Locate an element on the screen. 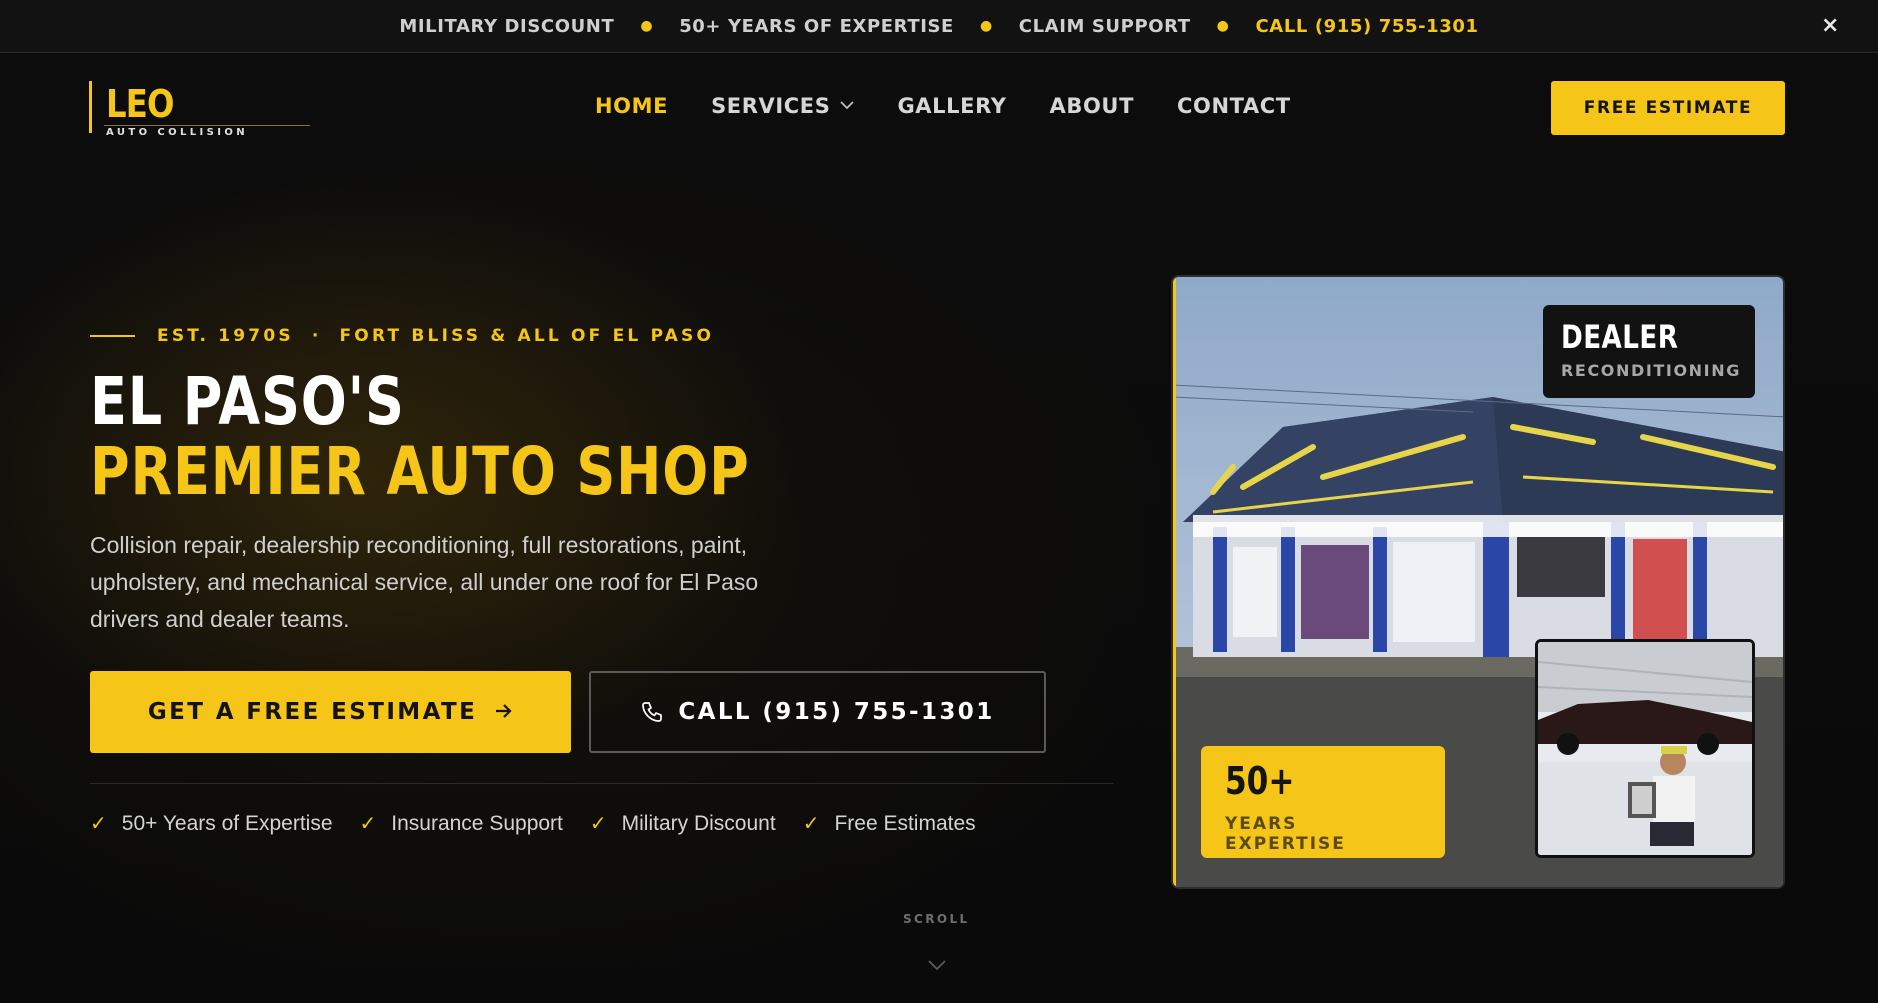 Image resolution: width=1878 pixels, height=1003 pixels. logo-name: LEO is located at coordinates (140, 104).